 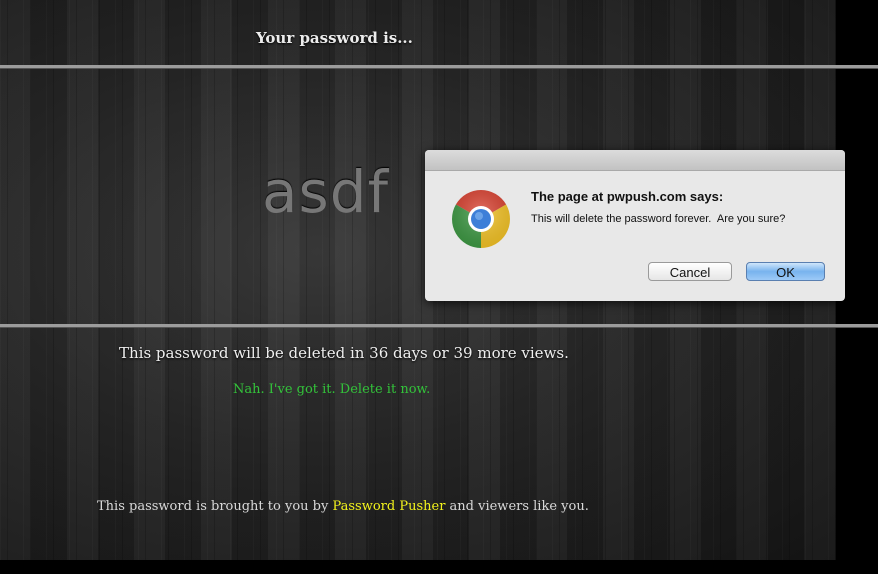 What do you see at coordinates (388, 506) in the screenshot?
I see `password-pusher-link: Password Pusher` at bounding box center [388, 506].